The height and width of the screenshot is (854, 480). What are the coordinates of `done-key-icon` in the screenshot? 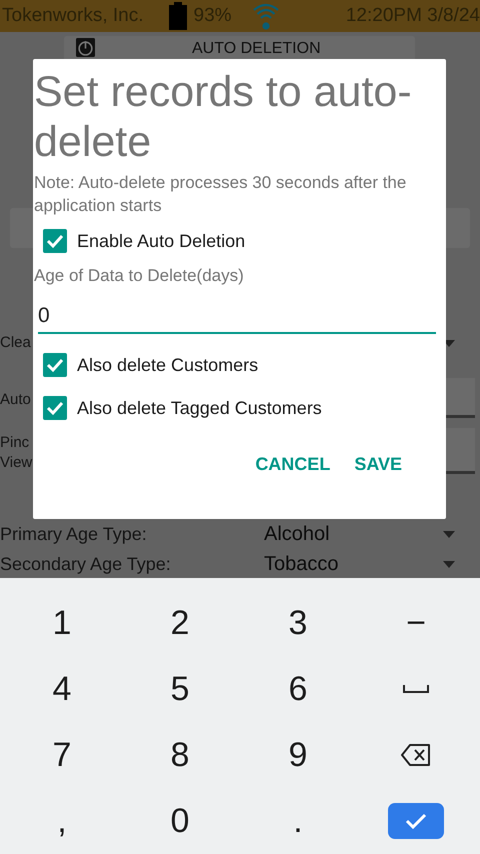 It's located at (416, 821).